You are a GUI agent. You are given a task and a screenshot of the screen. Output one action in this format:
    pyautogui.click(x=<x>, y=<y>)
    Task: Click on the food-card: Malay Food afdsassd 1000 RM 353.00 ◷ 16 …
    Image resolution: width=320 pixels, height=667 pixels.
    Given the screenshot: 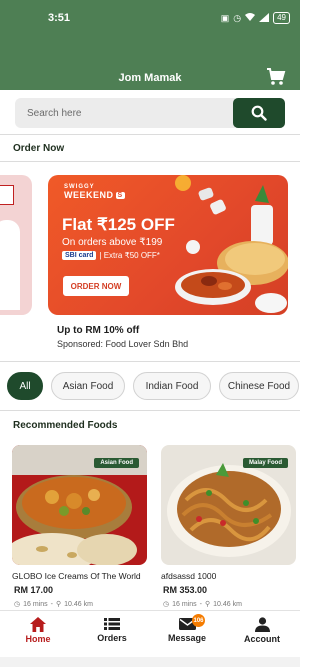 What is the action you would take?
    pyautogui.click(x=228, y=527)
    